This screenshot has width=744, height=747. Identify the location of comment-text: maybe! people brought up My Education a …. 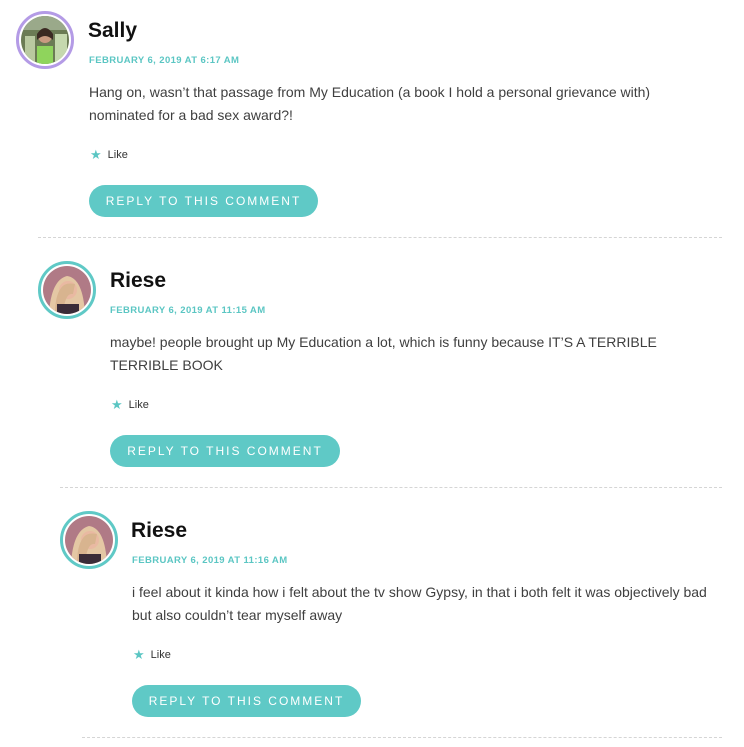
(383, 353).